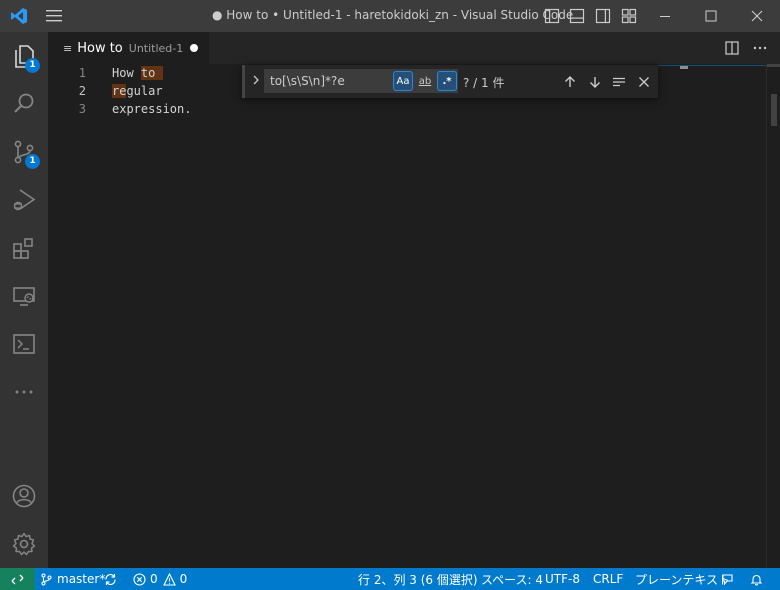 Image resolution: width=780 pixels, height=590 pixels. What do you see at coordinates (100, 48) in the screenshot?
I see `tab-label: How to` at bounding box center [100, 48].